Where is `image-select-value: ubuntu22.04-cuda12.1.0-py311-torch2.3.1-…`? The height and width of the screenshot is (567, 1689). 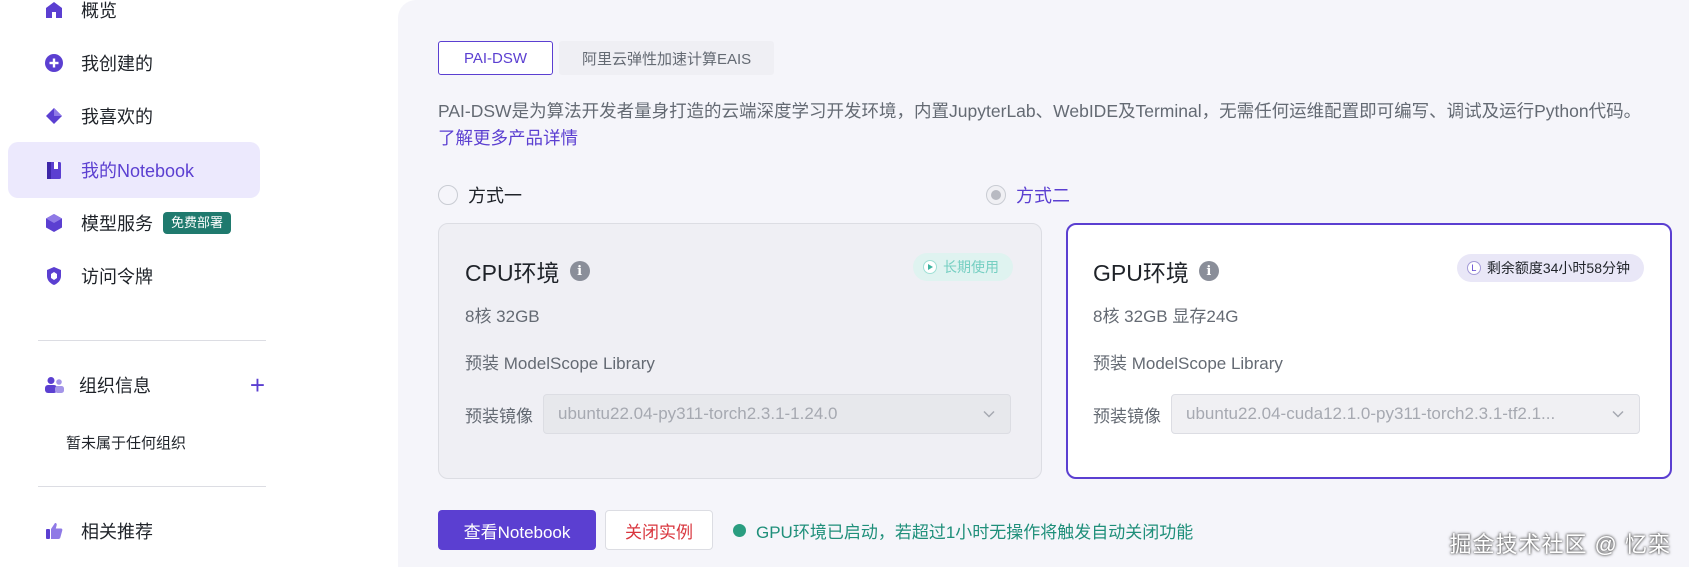
image-select-value: ubuntu22.04-cuda12.1.0-py311-torch2.3.1-… is located at coordinates (1371, 413).